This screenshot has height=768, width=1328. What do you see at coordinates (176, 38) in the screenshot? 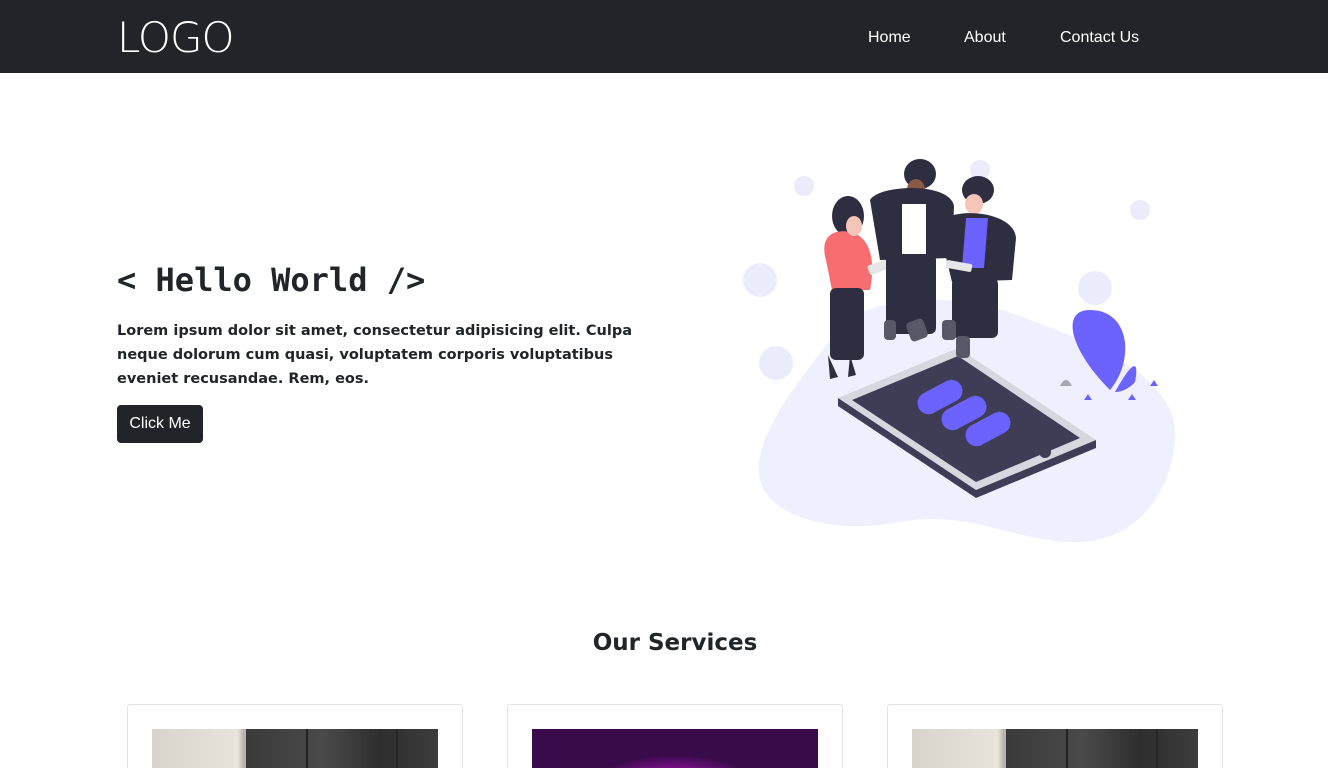
I see `logo: LOGO` at bounding box center [176, 38].